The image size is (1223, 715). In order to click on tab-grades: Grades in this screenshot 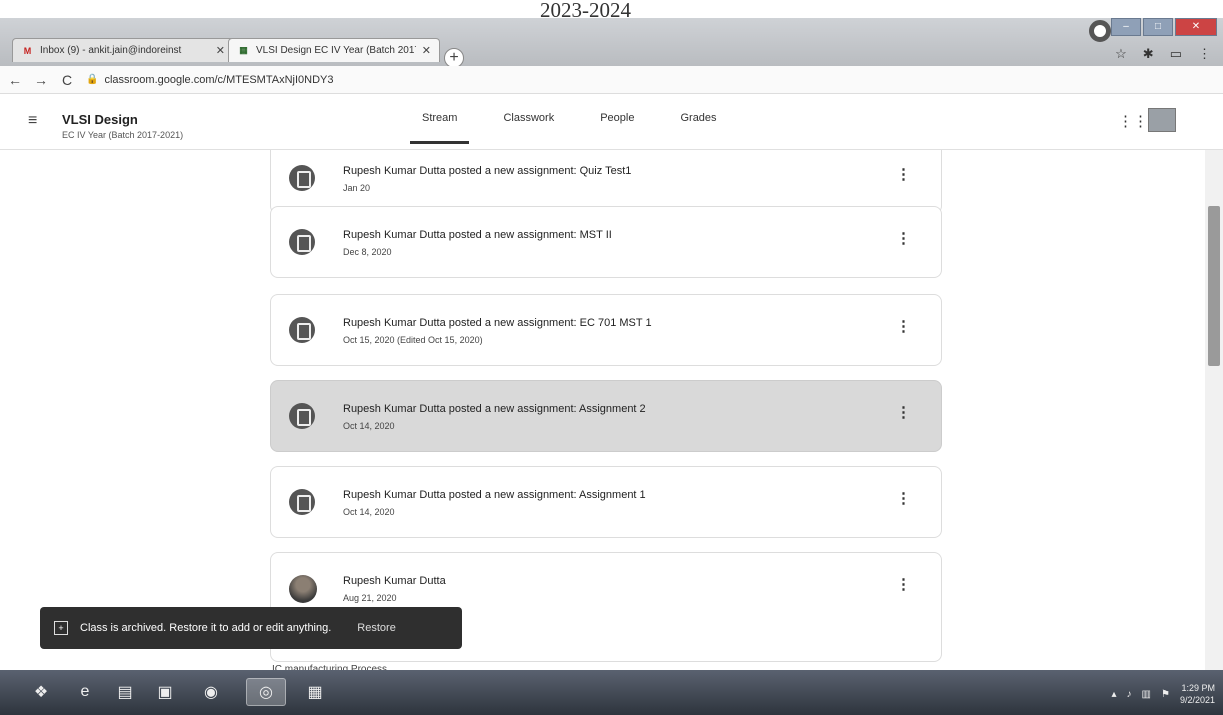, I will do `click(698, 118)`.